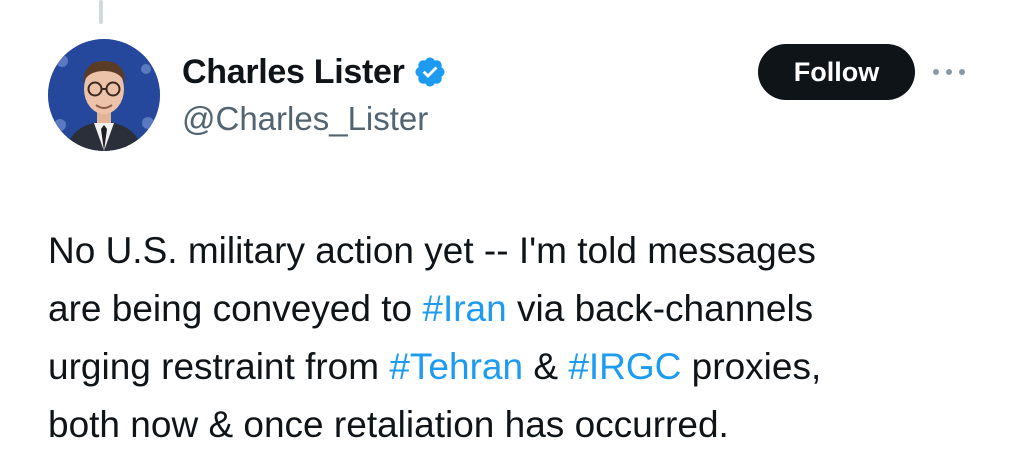 The height and width of the screenshot is (475, 1024). I want to click on avatar, so click(104, 95).